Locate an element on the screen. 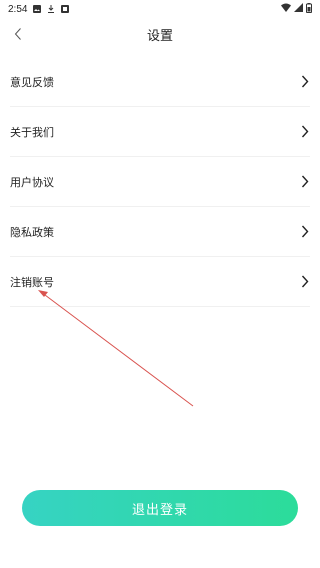  menu-item-delete-account: 注销账号 is located at coordinates (160, 282).